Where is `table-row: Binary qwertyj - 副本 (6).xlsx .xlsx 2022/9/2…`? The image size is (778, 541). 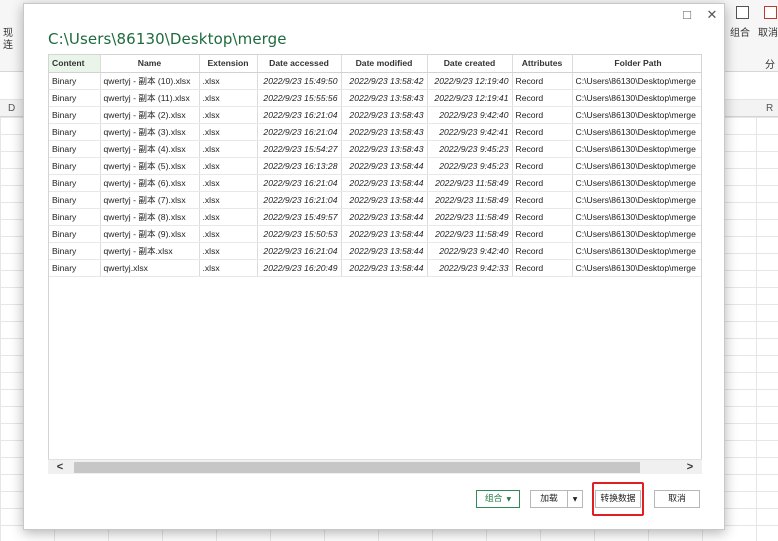
table-row: Binary qwertyj - 副本 (6).xlsx .xlsx 2022/9/2… is located at coordinates (375, 183).